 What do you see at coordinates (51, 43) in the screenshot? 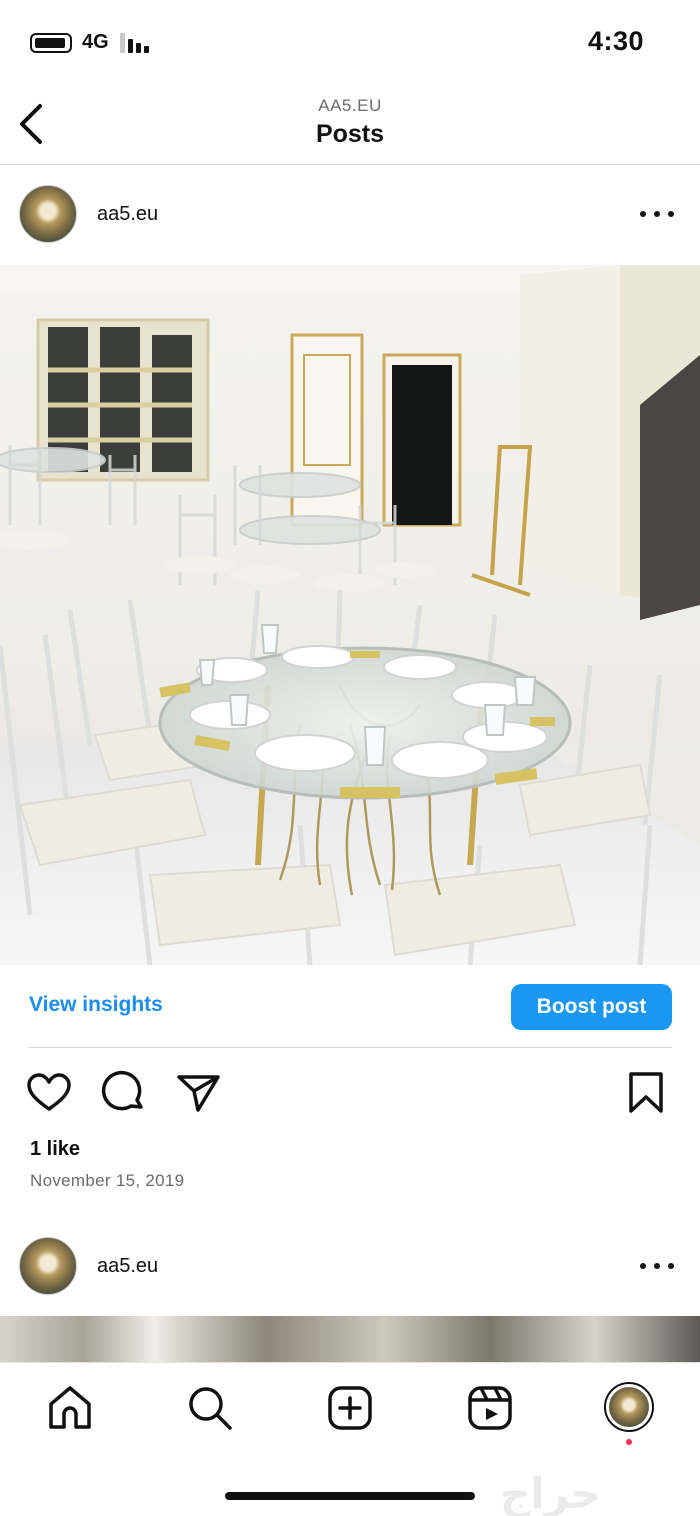
I see `battery-icon` at bounding box center [51, 43].